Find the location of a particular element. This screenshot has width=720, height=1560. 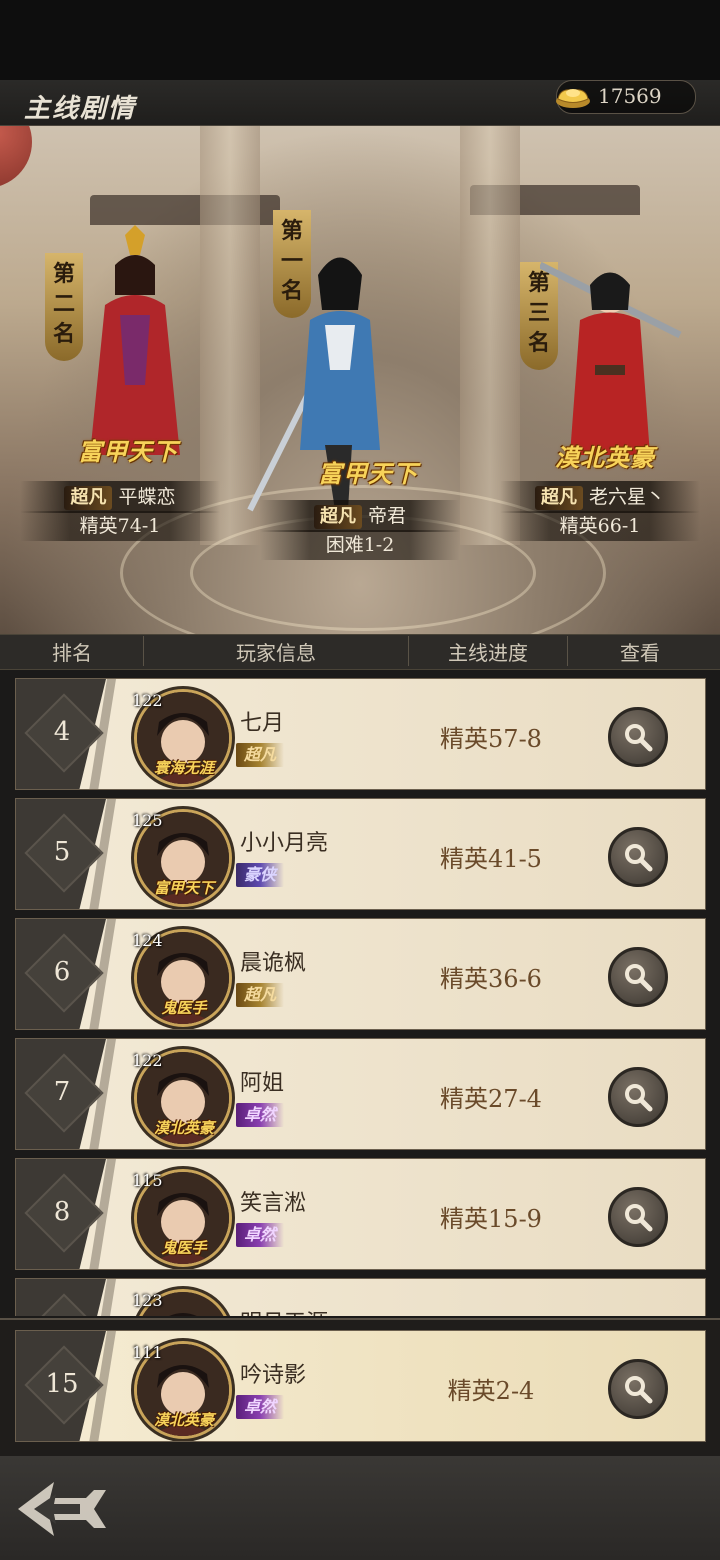

podium-progress: 困难1-2 is located at coordinates (360, 545).